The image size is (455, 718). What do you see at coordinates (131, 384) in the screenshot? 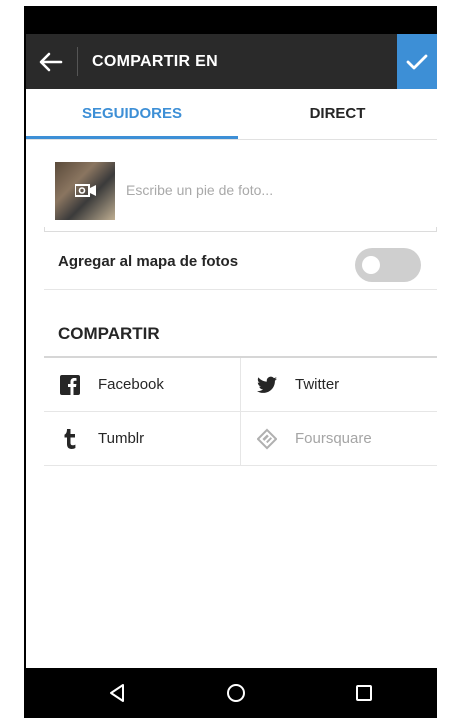
I see `facebook-label: Facebook` at bounding box center [131, 384].